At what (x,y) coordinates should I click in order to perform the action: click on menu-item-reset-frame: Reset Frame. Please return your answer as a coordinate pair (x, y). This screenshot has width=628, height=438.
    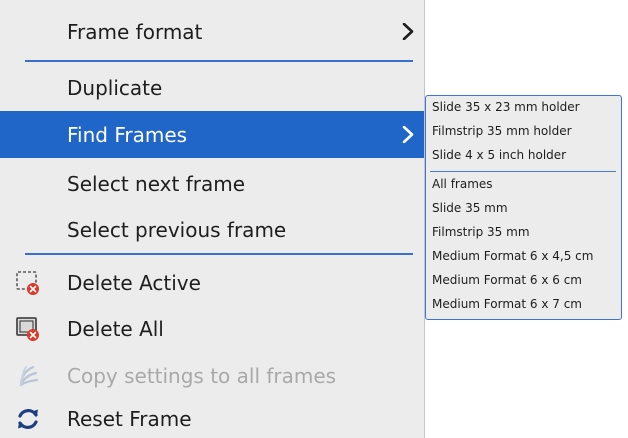
    Looking at the image, I should click on (212, 418).